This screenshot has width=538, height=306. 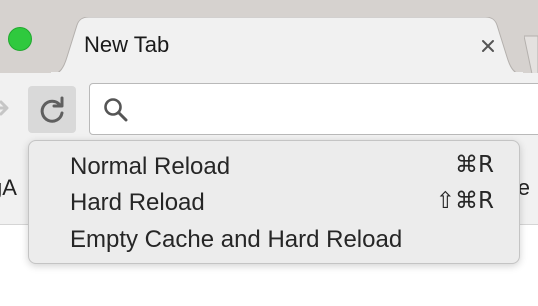 I want to click on reload-button, so click(x=52, y=109).